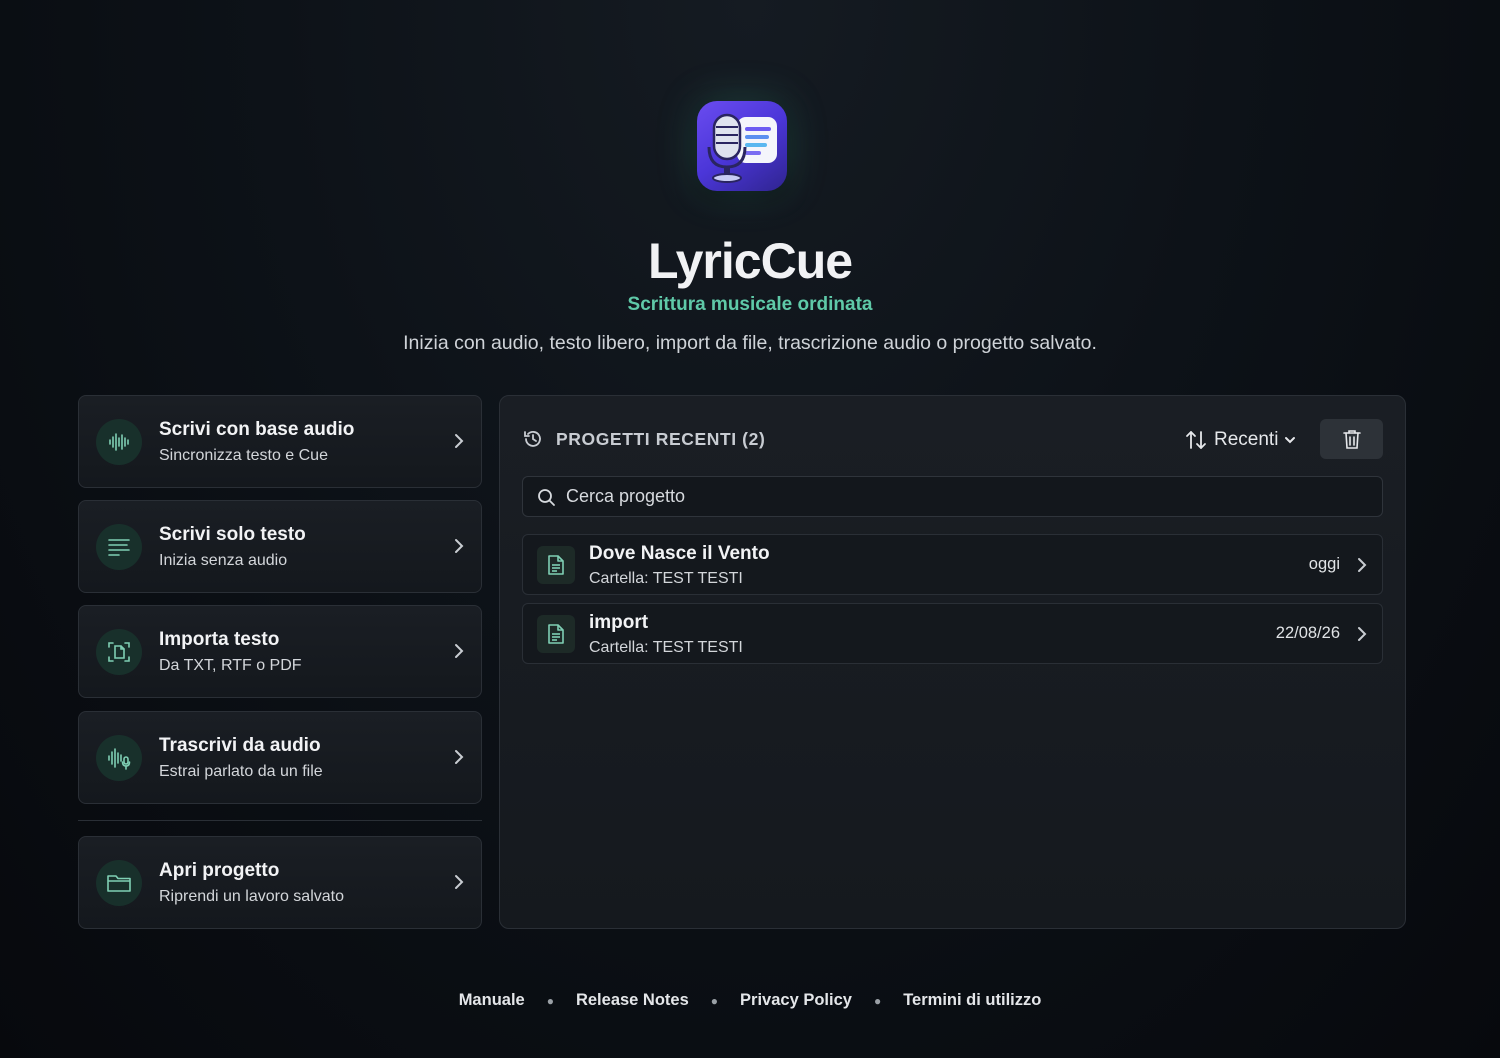 The width and height of the screenshot is (1500, 1058). I want to click on action-sublabel: Da TXT, RTF o PDF, so click(230, 665).